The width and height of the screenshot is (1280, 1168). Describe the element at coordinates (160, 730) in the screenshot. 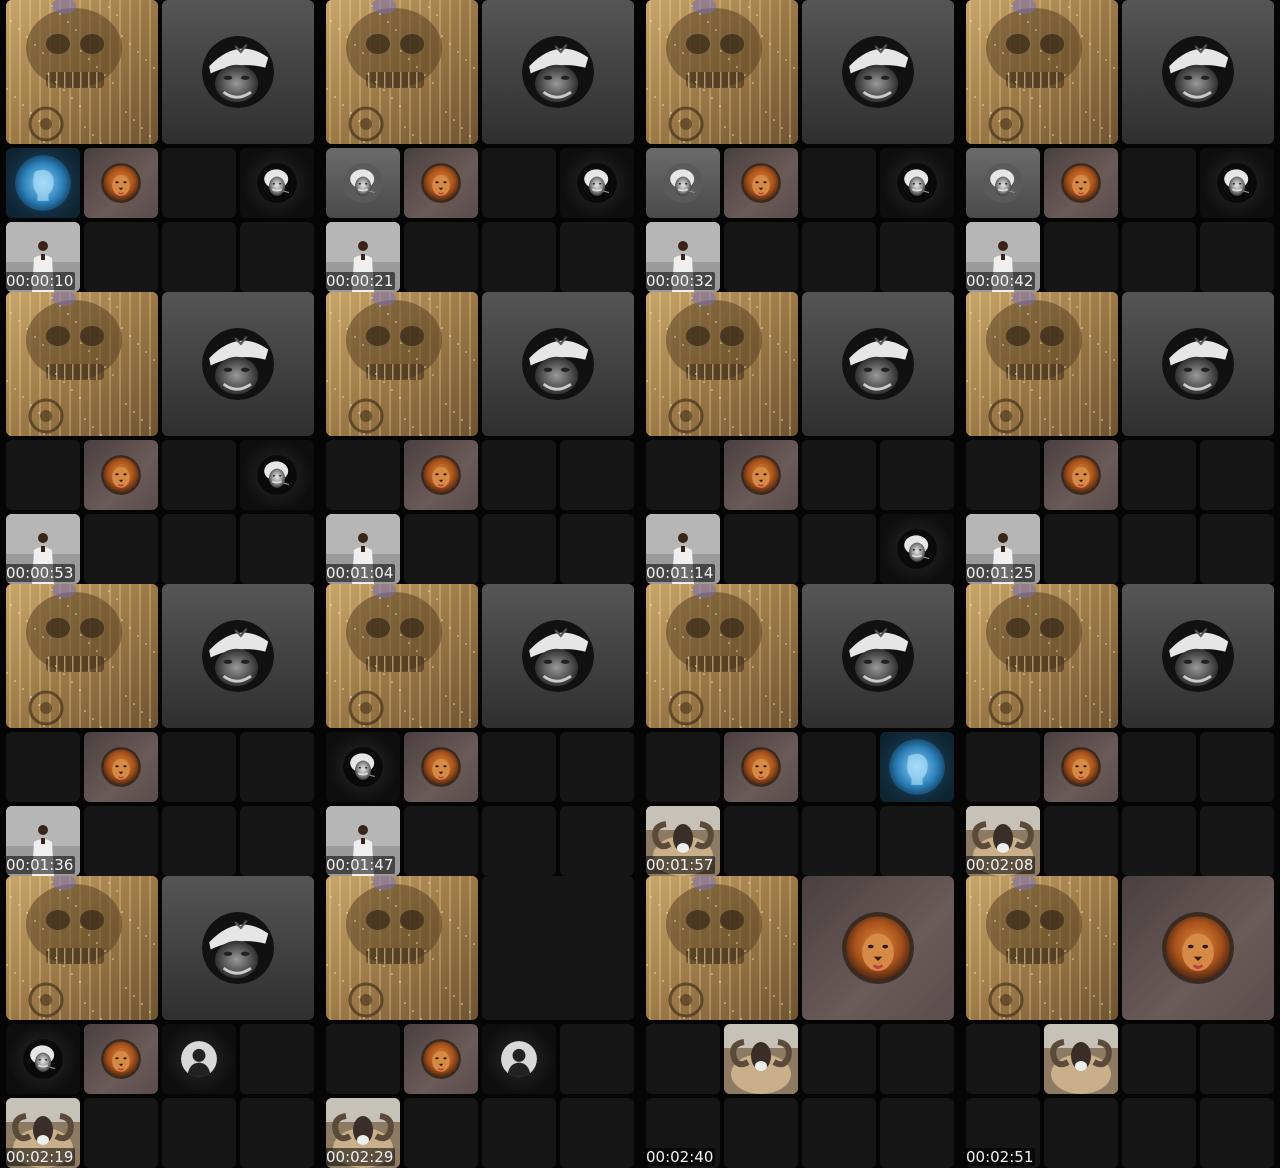

I see `frame-thumbnail: 00:01:36` at that location.